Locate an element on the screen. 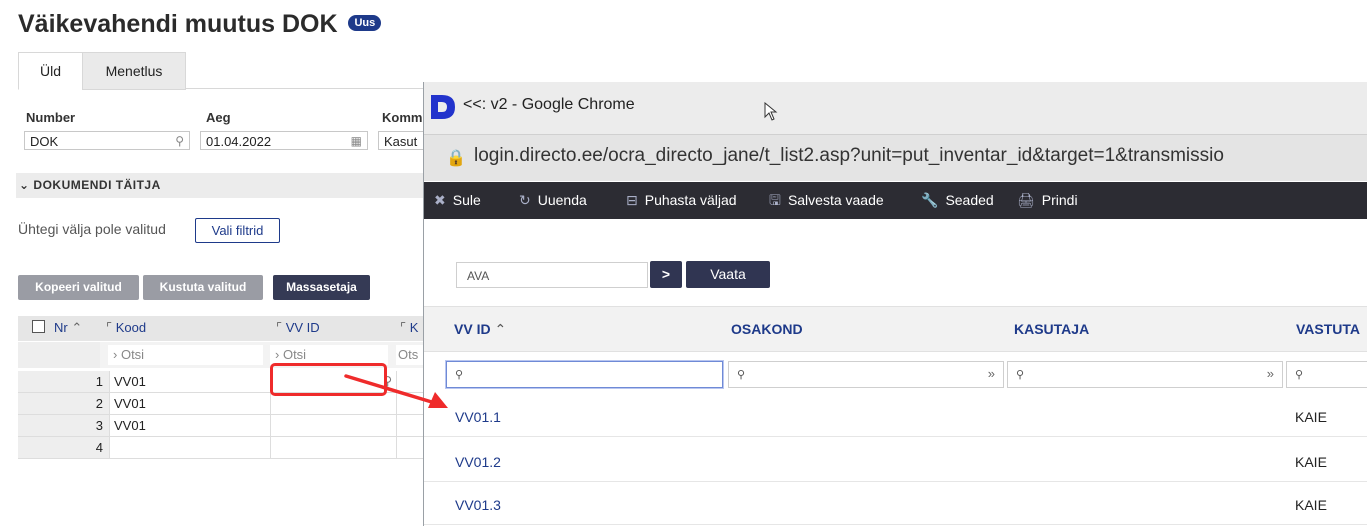 Image resolution: width=1367 pixels, height=526 pixels. column-vastutaja: VASTUTA is located at coordinates (1328, 329).